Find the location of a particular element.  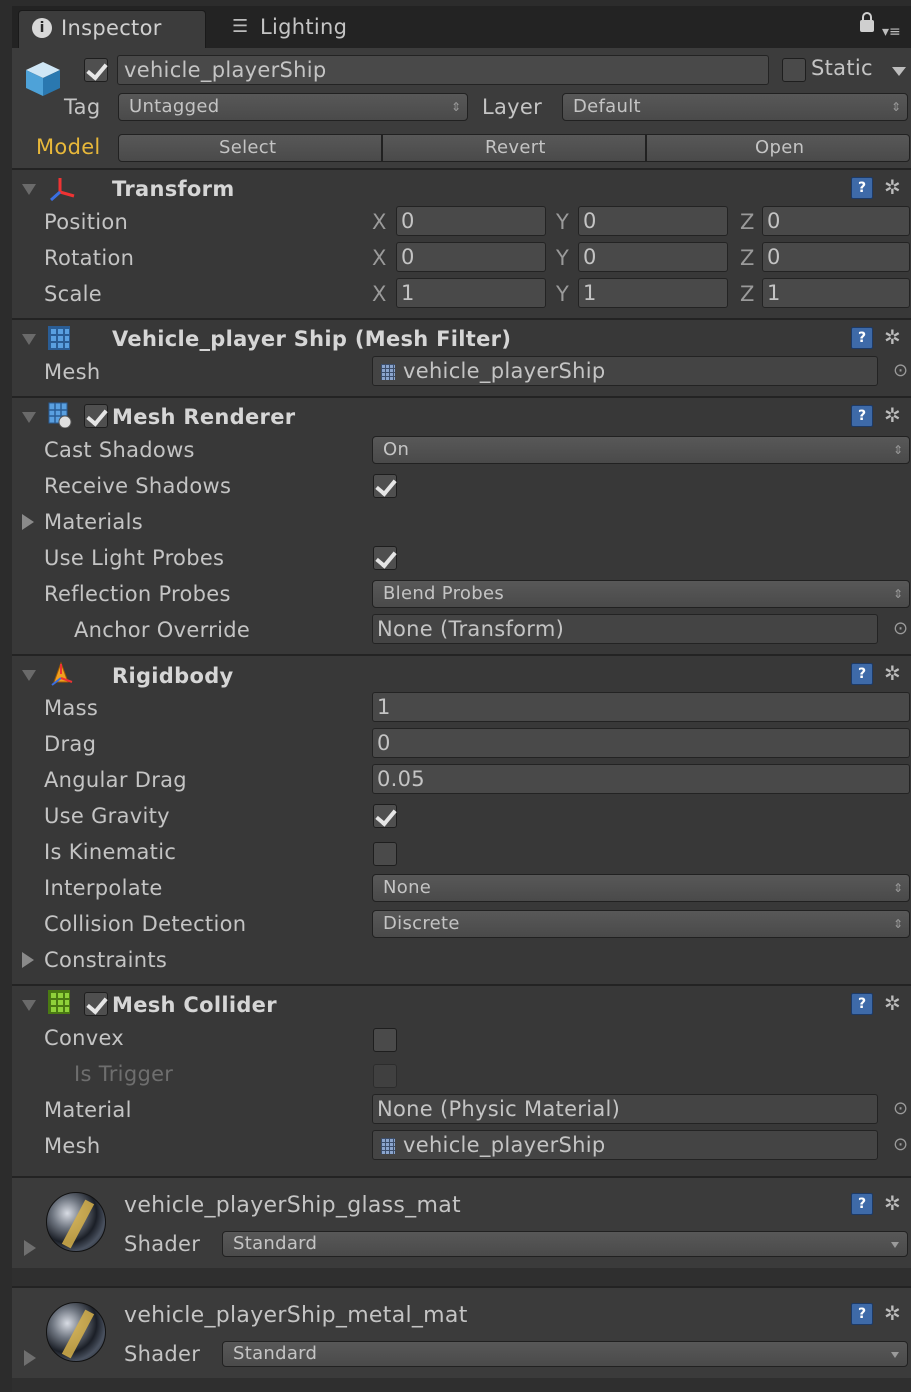

rigidbody-help-icon: ? is located at coordinates (862, 674).